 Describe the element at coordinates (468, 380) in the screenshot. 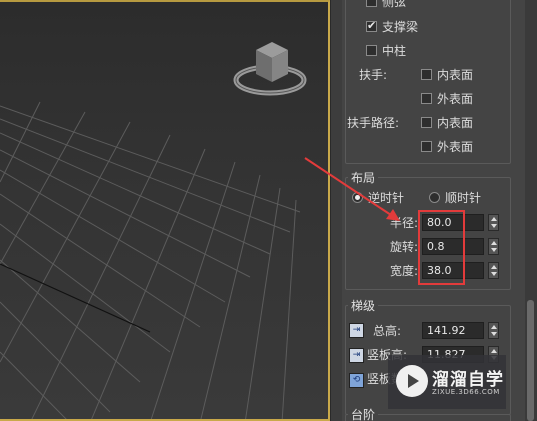

I see `watermark-name: 溜溜自学` at that location.